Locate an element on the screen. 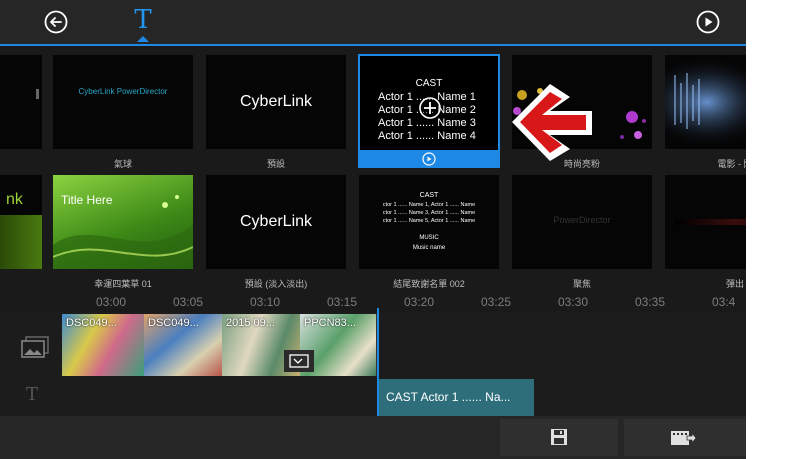 This screenshot has width=787, height=459. template-tile-popout is located at coordinates (705, 222).